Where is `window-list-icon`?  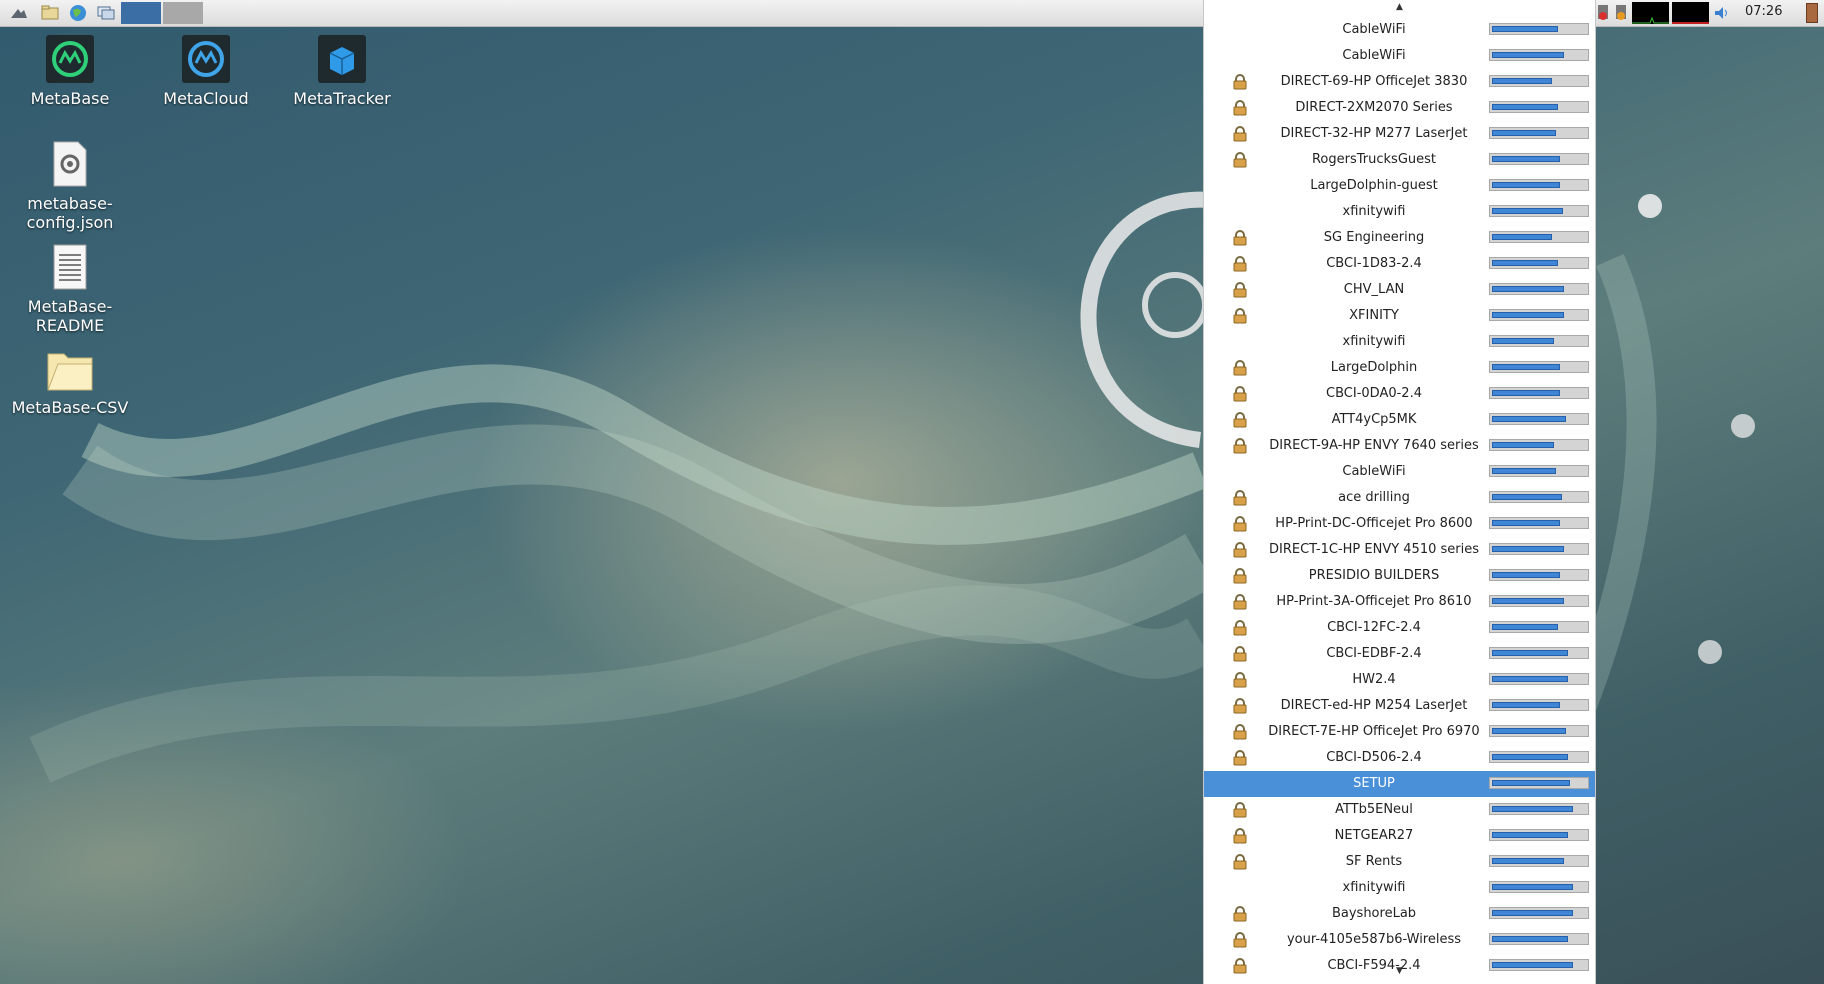 window-list-icon is located at coordinates (106, 13).